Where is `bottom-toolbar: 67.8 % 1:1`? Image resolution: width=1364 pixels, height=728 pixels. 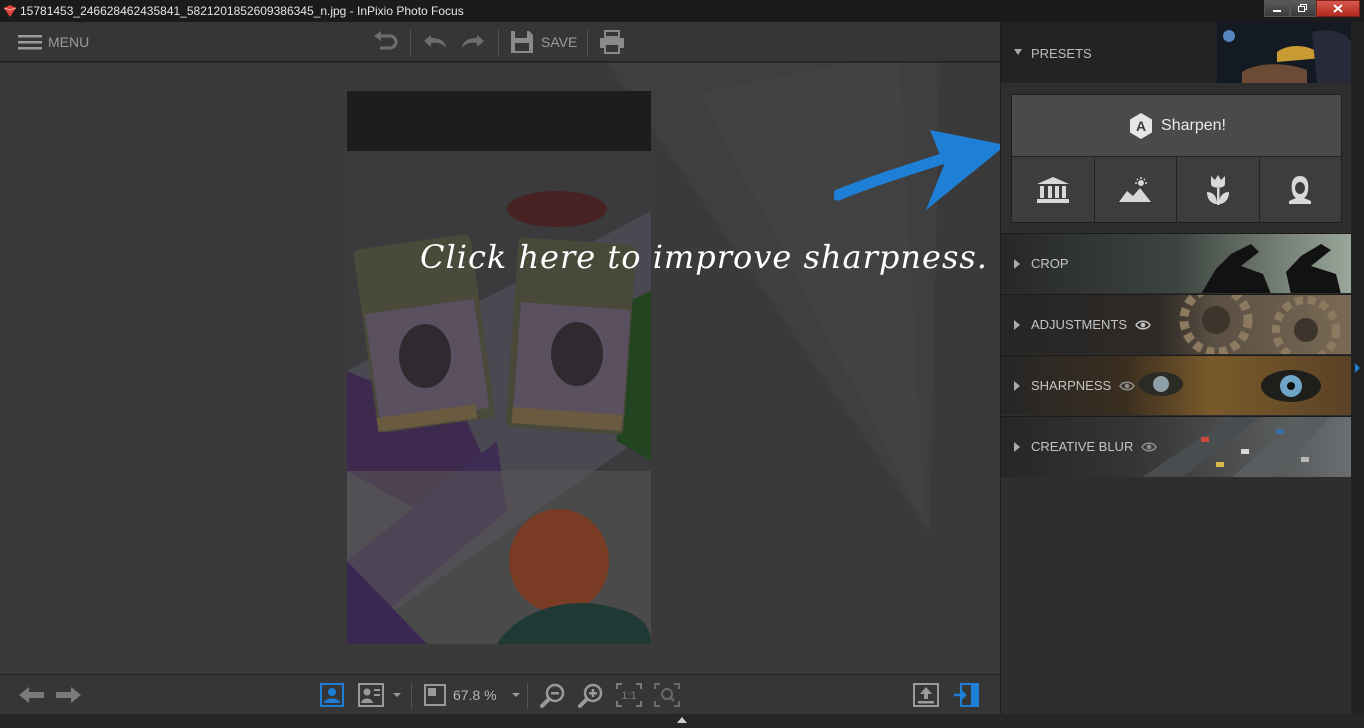 bottom-toolbar: 67.8 % 1:1 is located at coordinates (500, 694).